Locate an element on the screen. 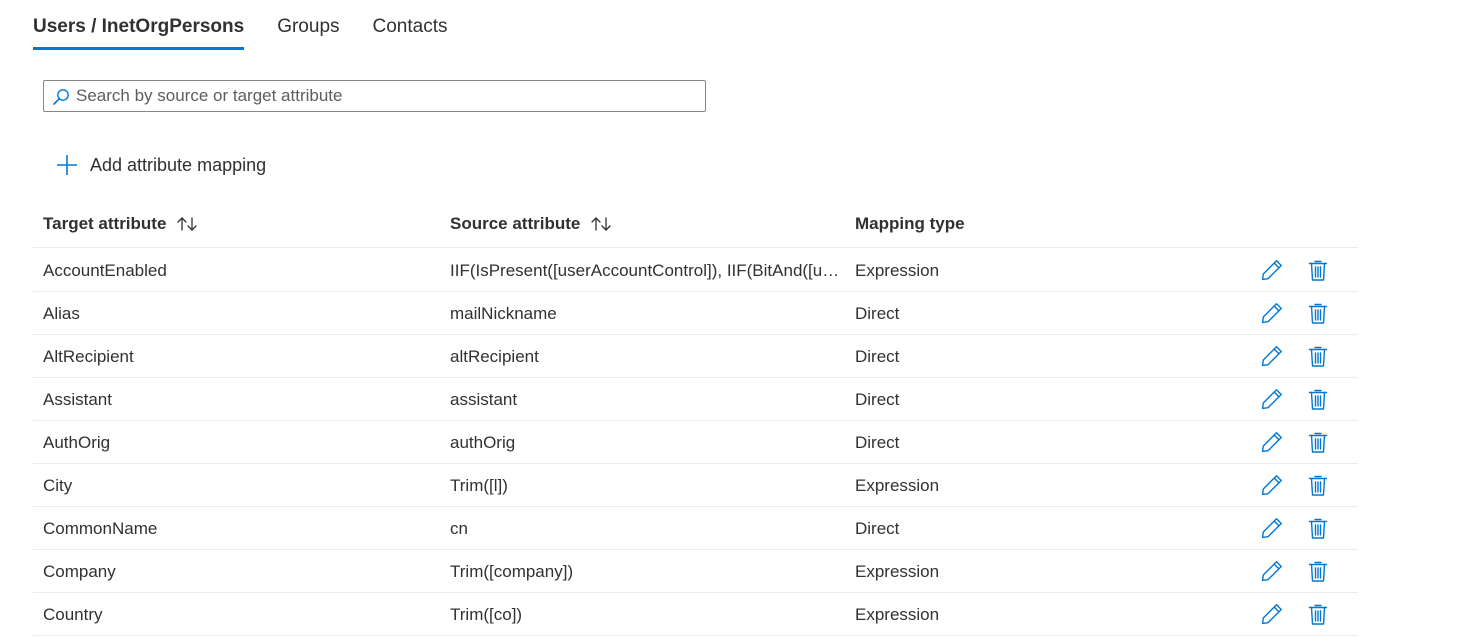 Image resolution: width=1483 pixels, height=639 pixels. column-header-source: Source attribute is located at coordinates (531, 223).